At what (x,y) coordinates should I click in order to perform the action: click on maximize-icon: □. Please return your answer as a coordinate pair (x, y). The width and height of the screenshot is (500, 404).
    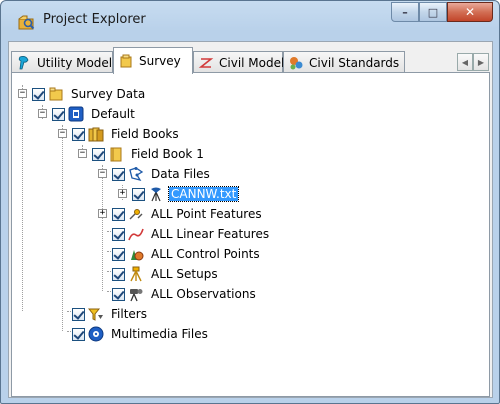
    Looking at the image, I should click on (433, 12).